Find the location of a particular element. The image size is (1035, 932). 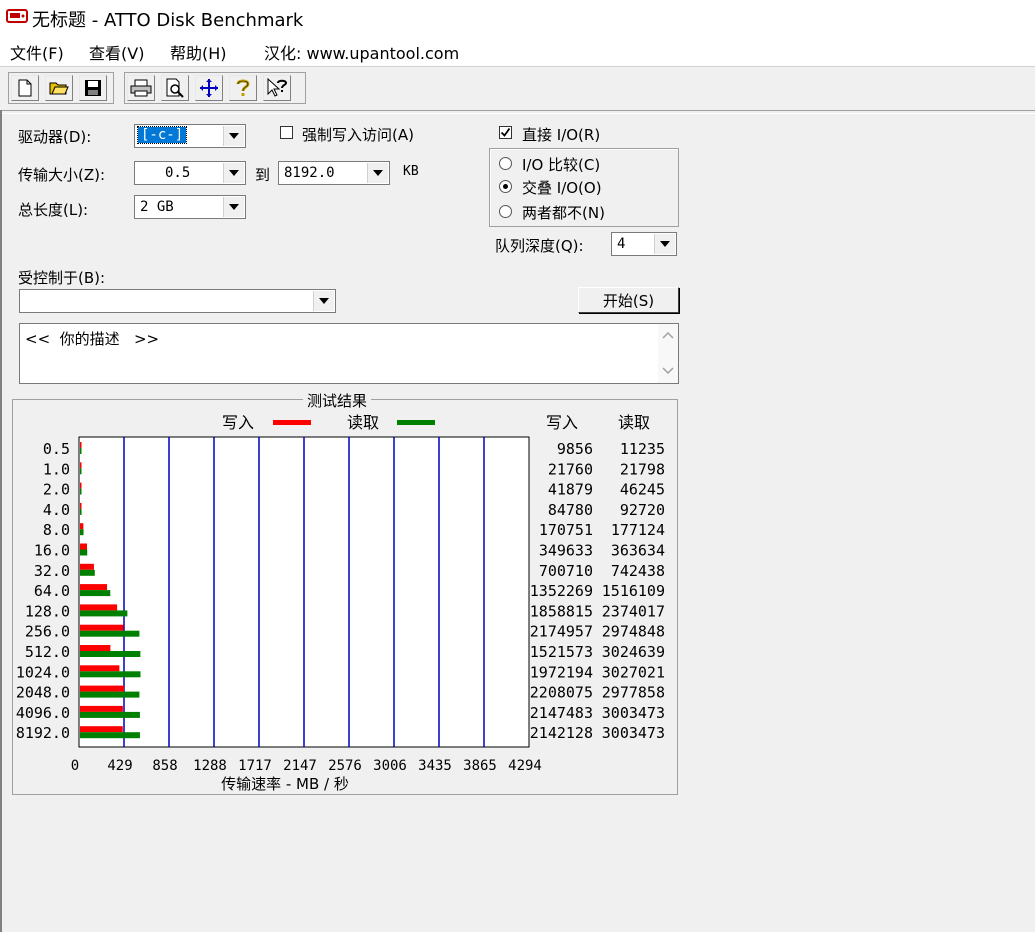

category-label: 32.0 is located at coordinates (52, 571).